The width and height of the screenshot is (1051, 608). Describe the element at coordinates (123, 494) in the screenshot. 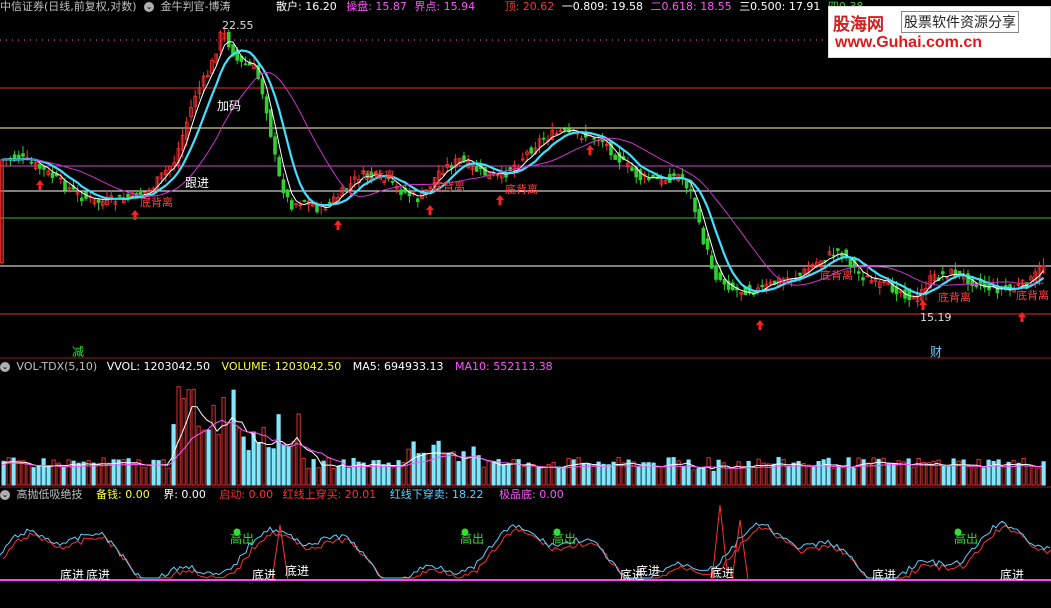

I see `ind-beiqian: 备钱: 0.00` at that location.